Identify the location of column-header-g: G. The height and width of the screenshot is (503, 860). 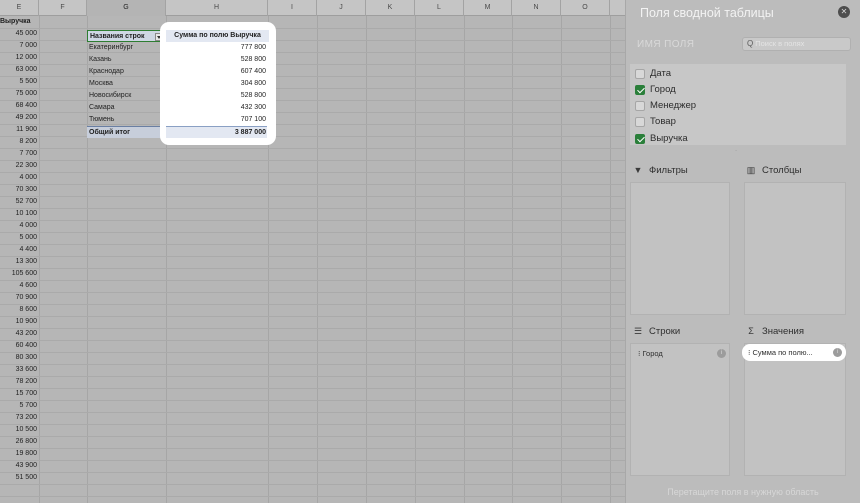
(126, 8).